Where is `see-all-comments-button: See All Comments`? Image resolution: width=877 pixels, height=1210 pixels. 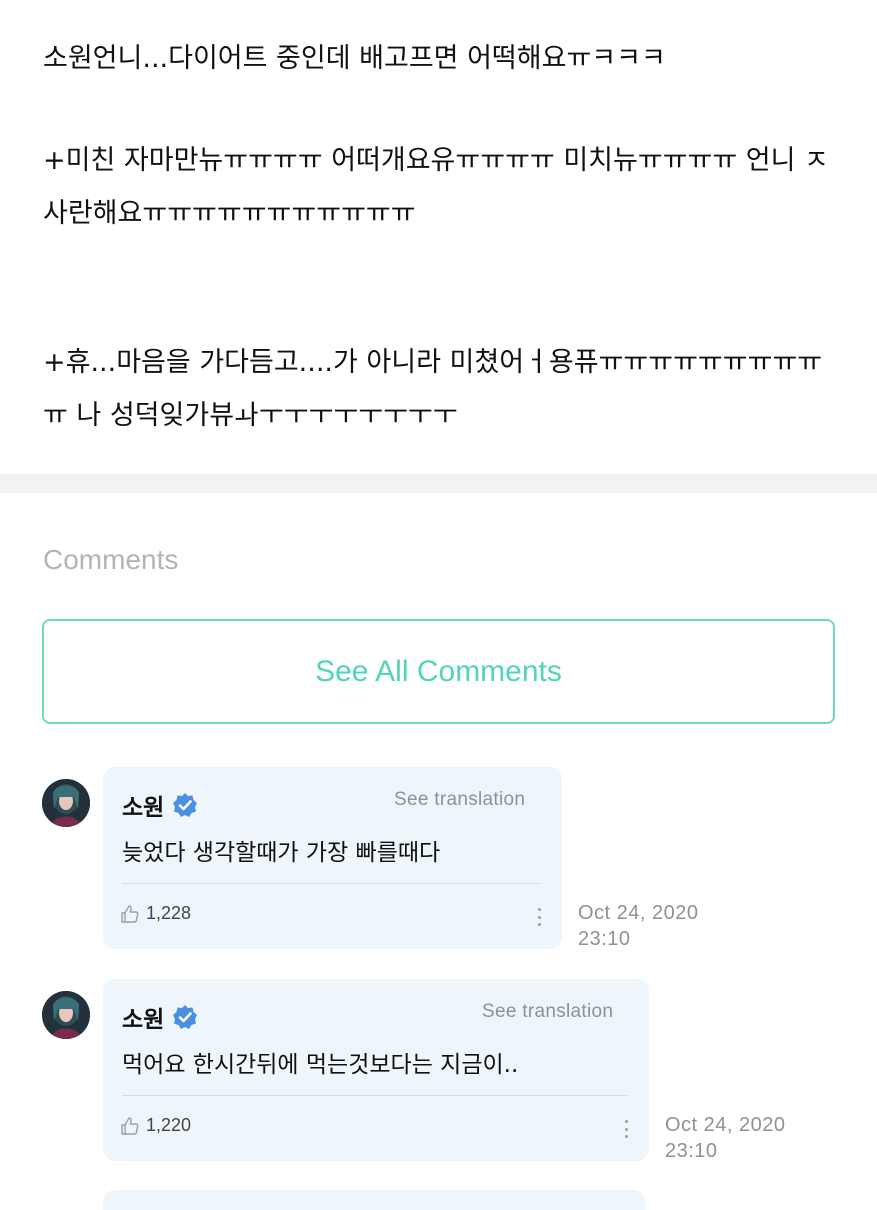
see-all-comments-button: See All Comments is located at coordinates (438, 671).